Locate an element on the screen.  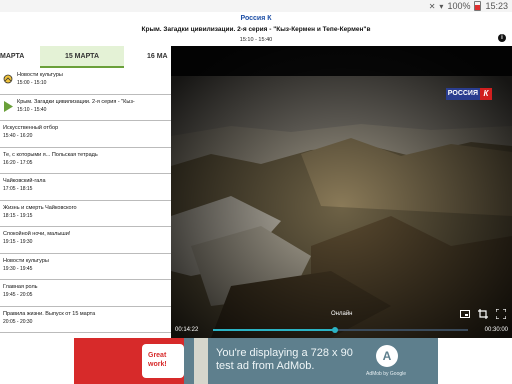
tab-prev-day: МАРТА is located at coordinates (12, 57).